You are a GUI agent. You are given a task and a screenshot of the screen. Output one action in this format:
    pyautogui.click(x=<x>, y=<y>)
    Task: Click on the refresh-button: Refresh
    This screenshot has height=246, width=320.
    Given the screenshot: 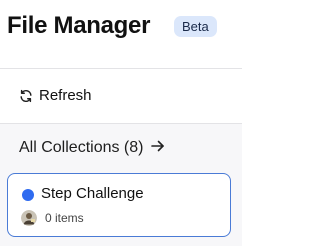 What is the action you would take?
    pyautogui.click(x=55, y=95)
    